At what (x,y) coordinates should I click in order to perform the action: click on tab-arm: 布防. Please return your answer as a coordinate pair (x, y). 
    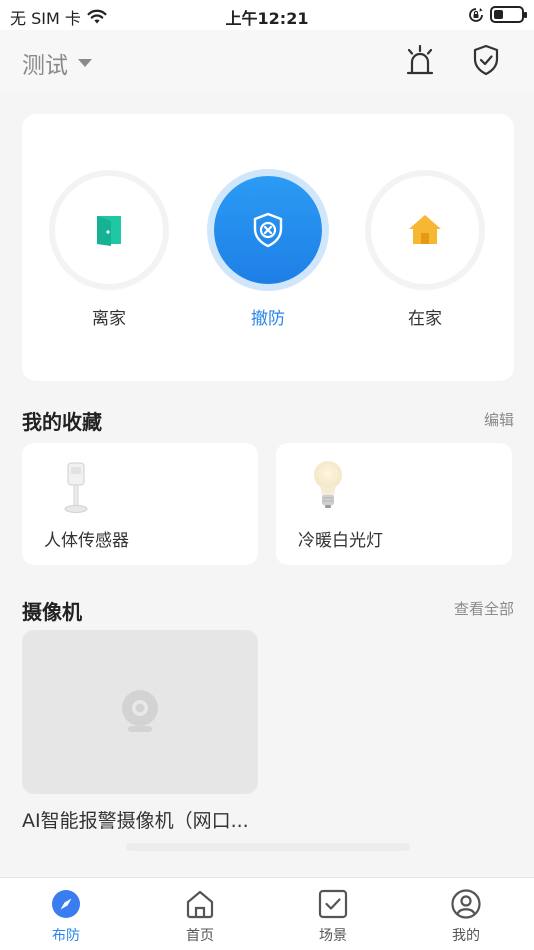
    Looking at the image, I should click on (66, 916).